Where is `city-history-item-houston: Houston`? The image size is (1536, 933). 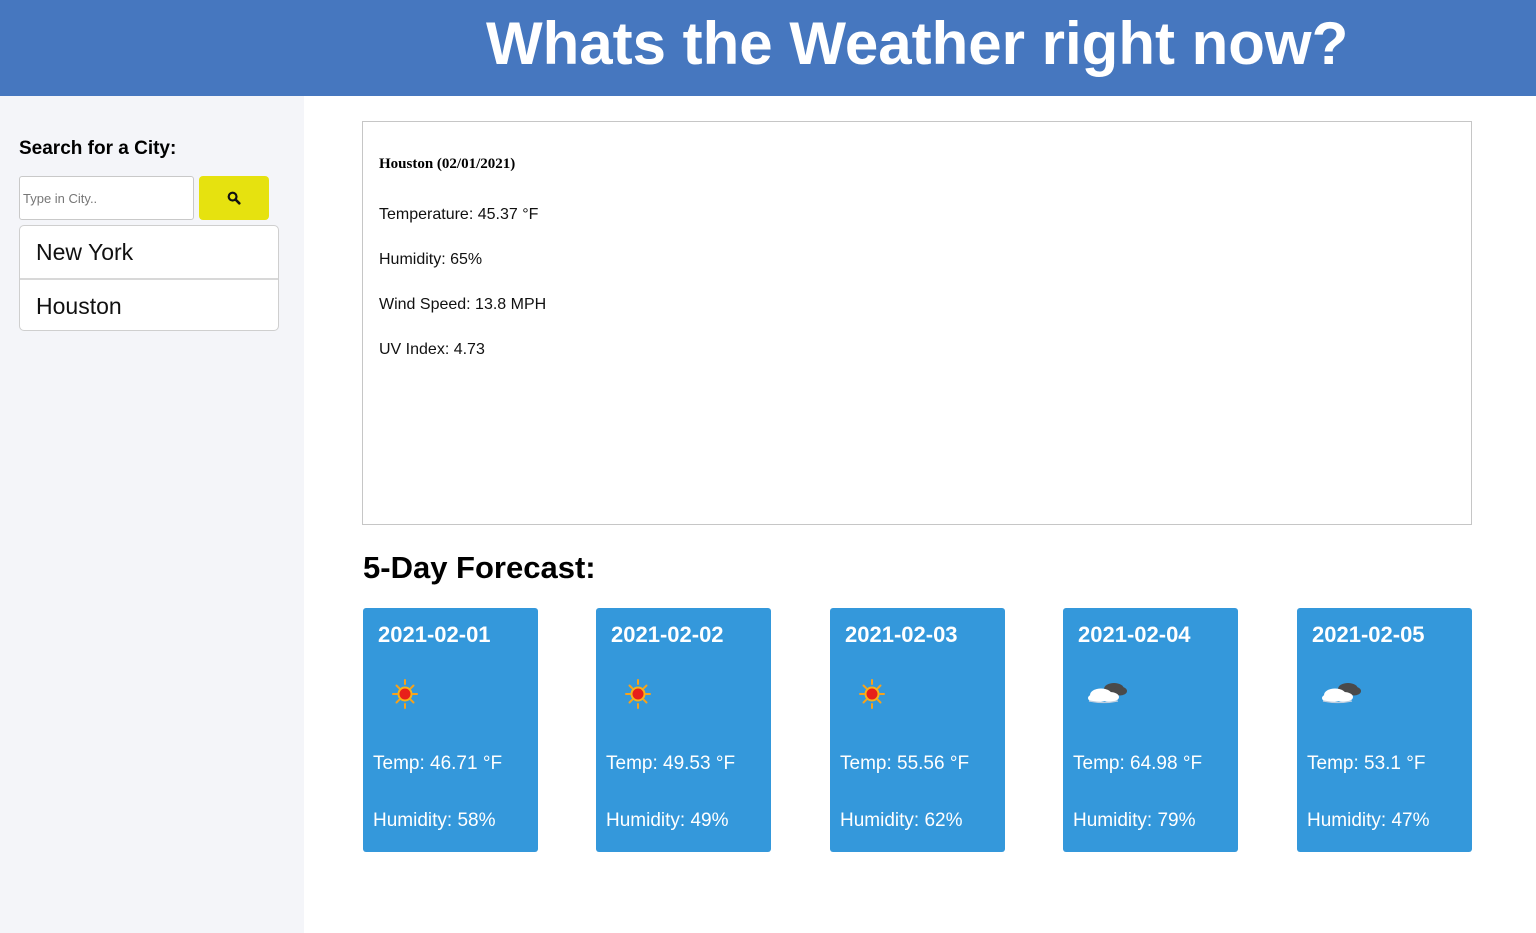 city-history-item-houston: Houston is located at coordinates (149, 304).